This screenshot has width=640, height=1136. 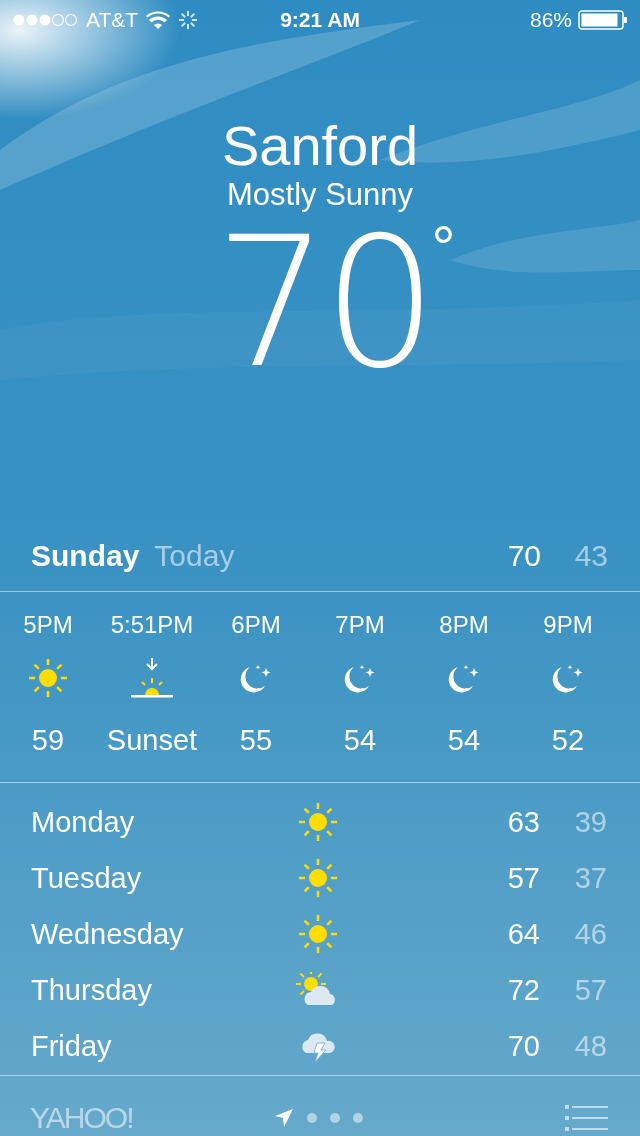 I want to click on day-name: Friday, so click(x=72, y=1046).